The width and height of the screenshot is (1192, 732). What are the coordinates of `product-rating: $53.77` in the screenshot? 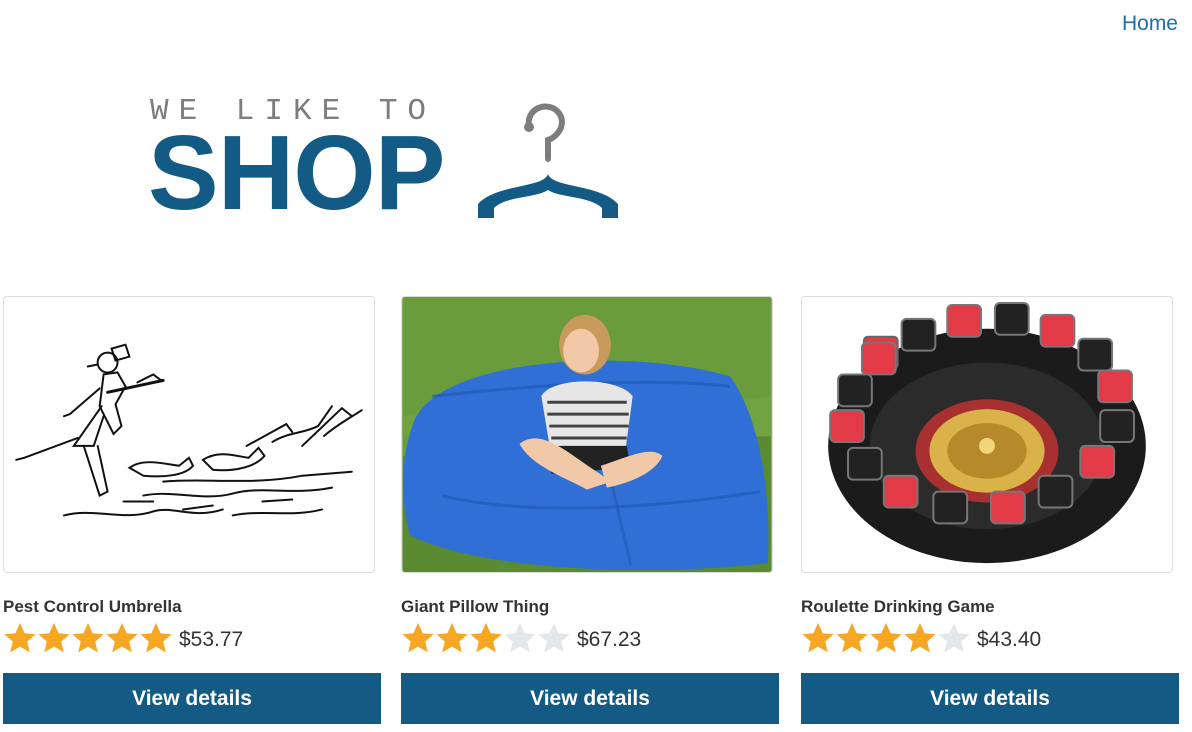 It's located at (193, 638).